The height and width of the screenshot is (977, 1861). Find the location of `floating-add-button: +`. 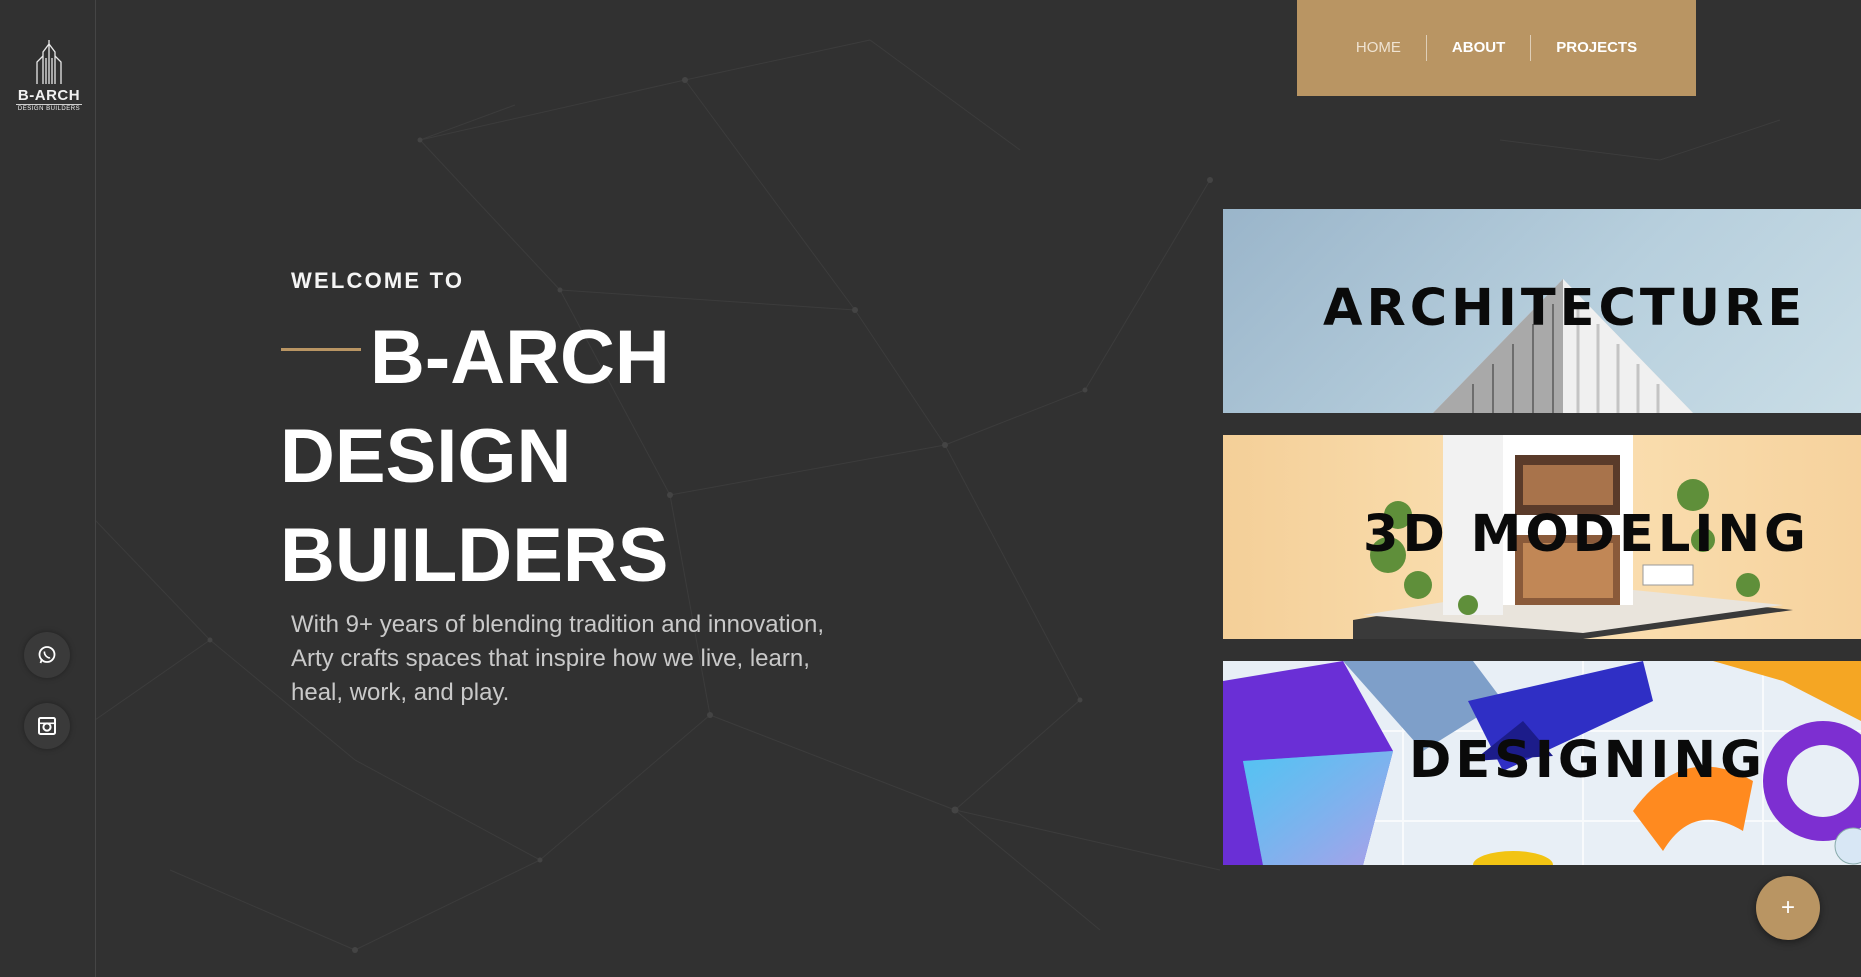

floating-add-button: + is located at coordinates (1788, 908).